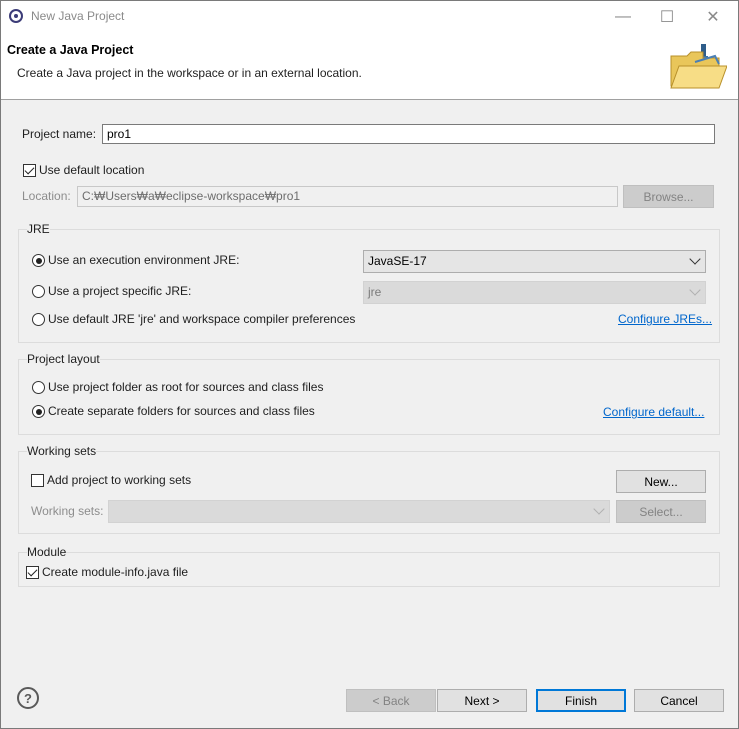 This screenshot has width=739, height=729. What do you see at coordinates (28, 698) in the screenshot?
I see `help-icon: ?` at bounding box center [28, 698].